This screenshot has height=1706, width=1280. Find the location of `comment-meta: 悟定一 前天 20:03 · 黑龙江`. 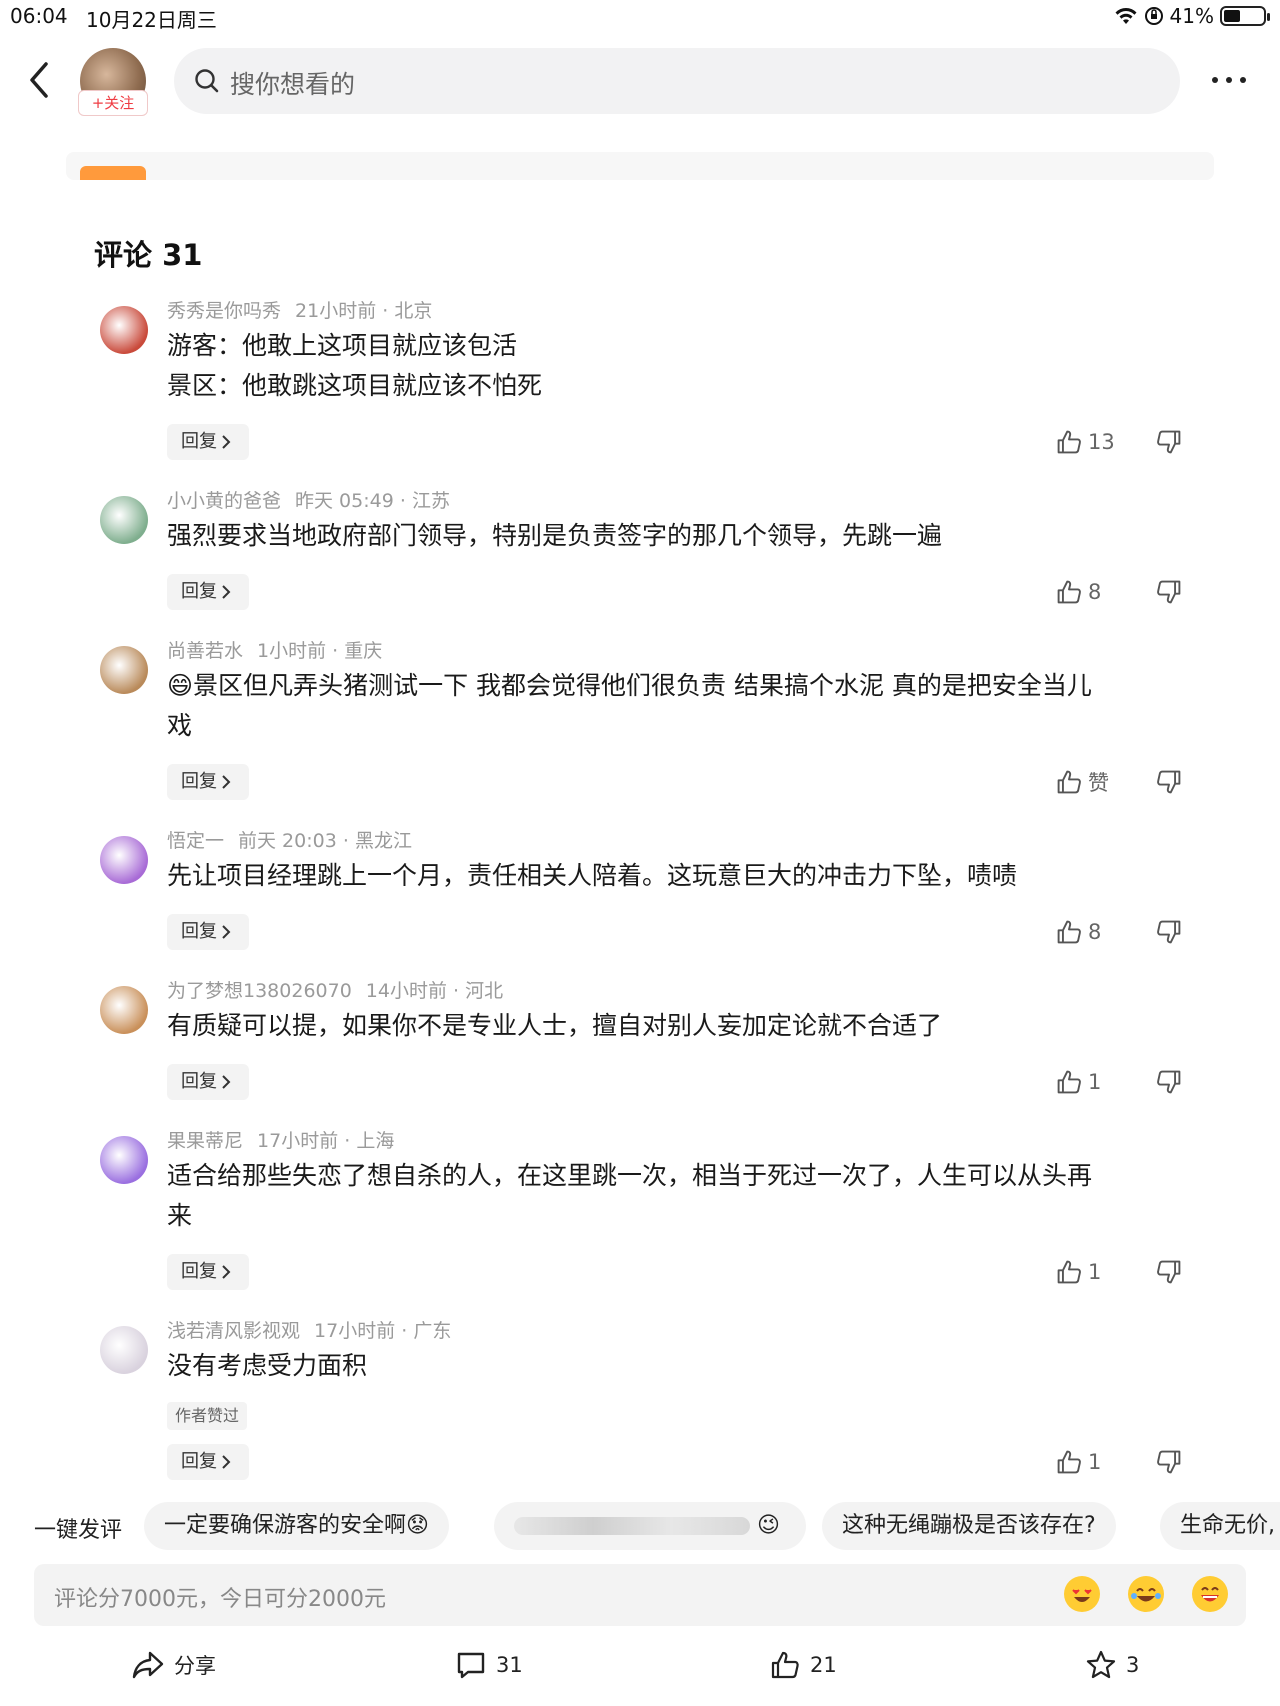

comment-meta: 悟定一 前天 20:03 · 黑龙江 is located at coordinates (289, 839).